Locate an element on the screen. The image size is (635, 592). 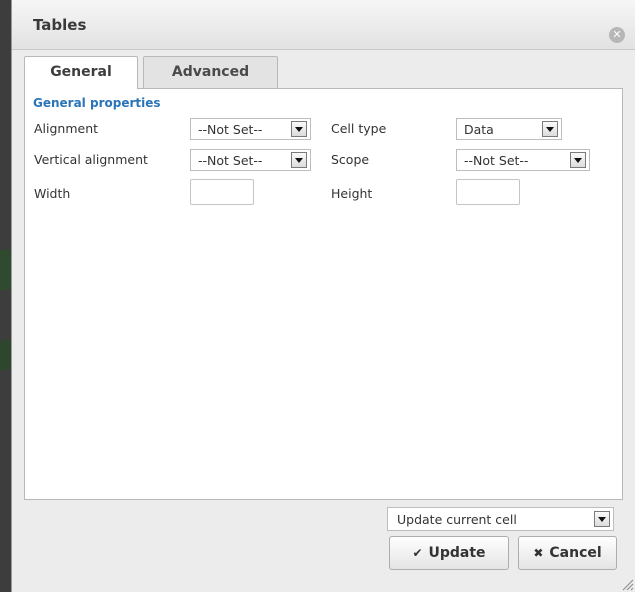
tab-advanced: Advanced is located at coordinates (210, 72).